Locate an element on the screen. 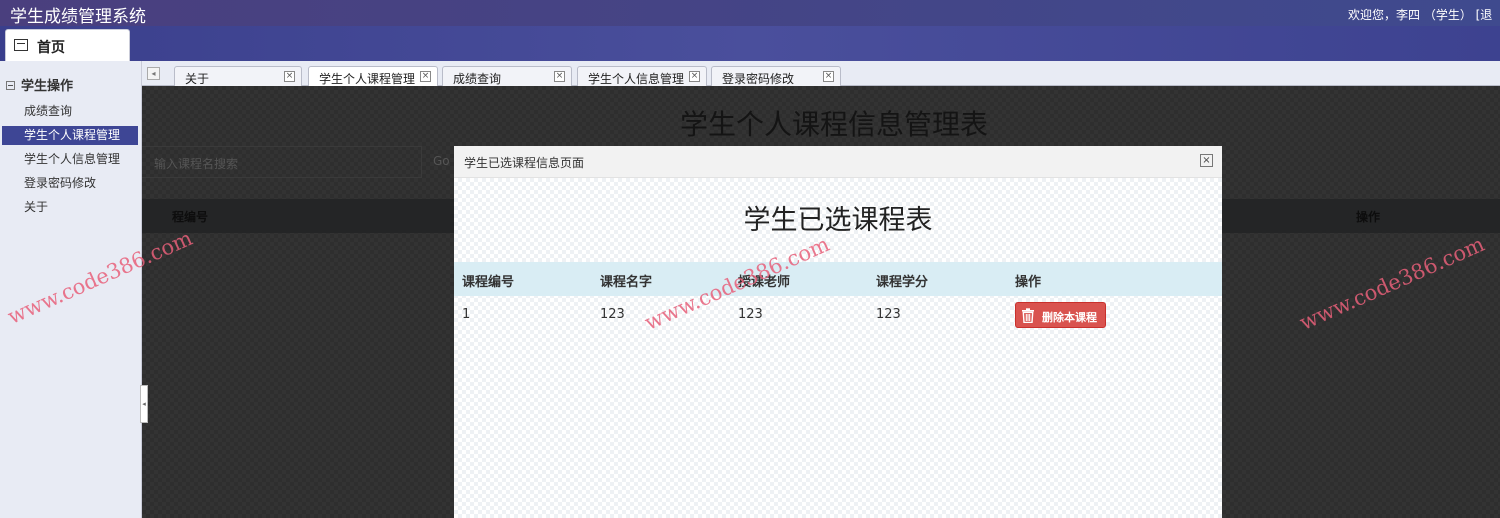  sidebar-section-header: 学生操作 is located at coordinates (39, 84).